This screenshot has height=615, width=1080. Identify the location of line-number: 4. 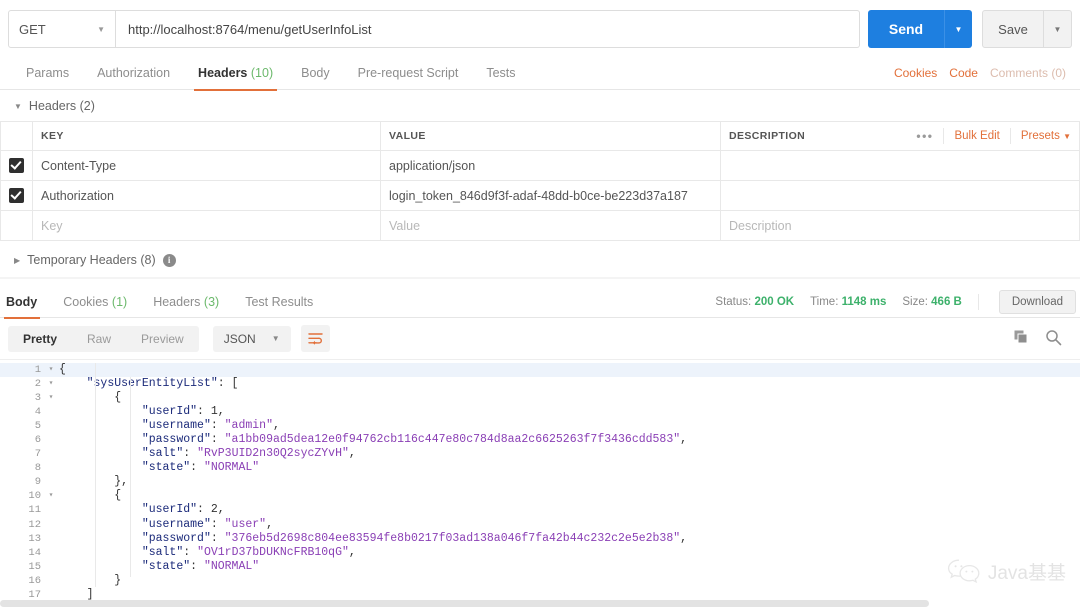
(37, 412).